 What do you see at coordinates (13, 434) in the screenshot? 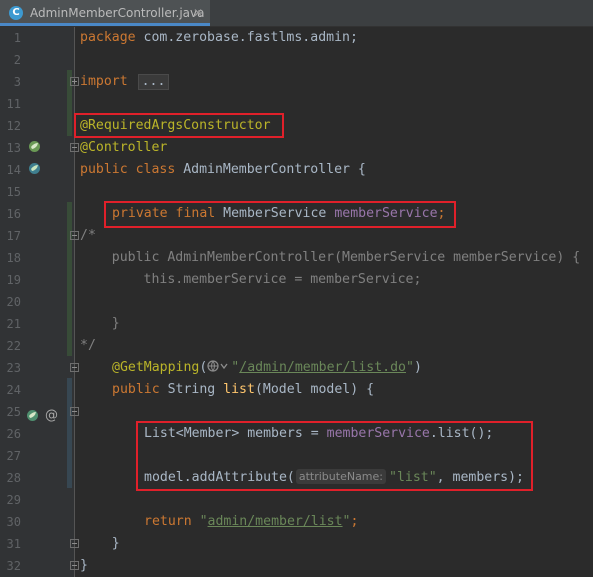
I see `line-number: 26` at bounding box center [13, 434].